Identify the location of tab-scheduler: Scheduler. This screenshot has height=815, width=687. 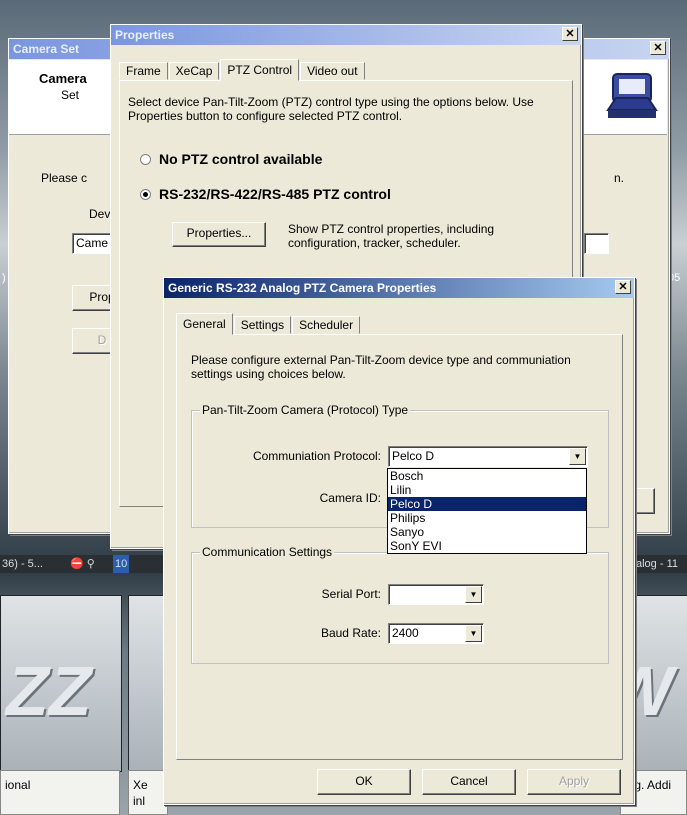
(326, 325).